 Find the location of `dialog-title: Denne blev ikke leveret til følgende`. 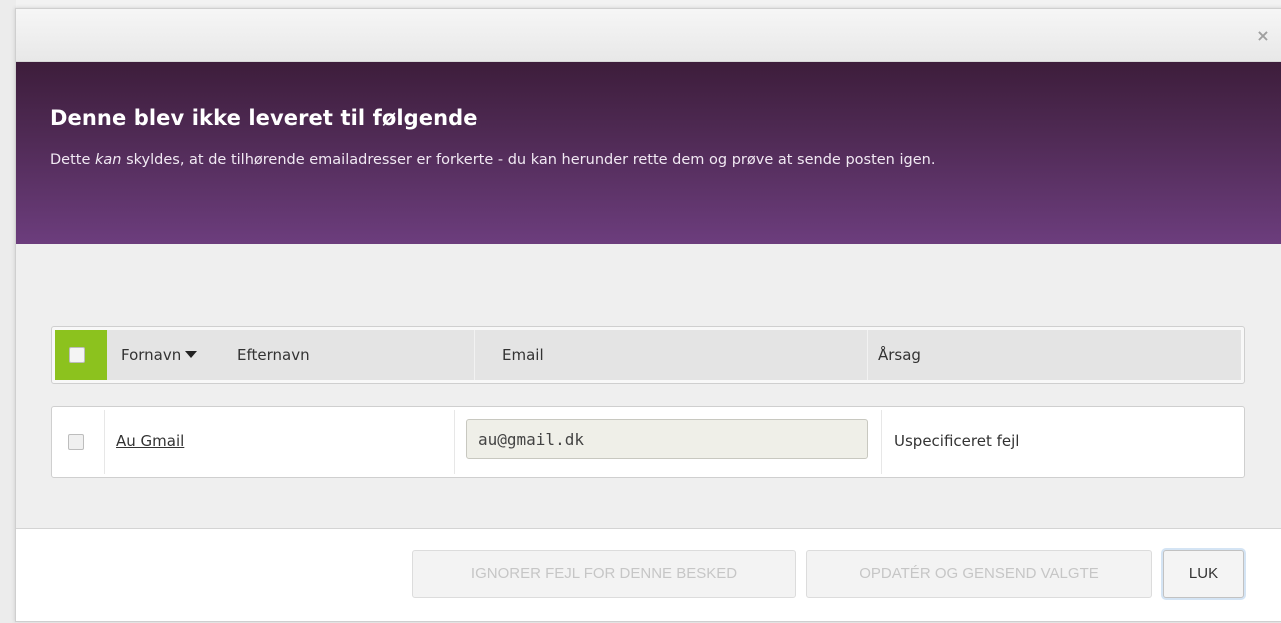

dialog-title: Denne blev ikke leveret til følgende is located at coordinates (264, 118).